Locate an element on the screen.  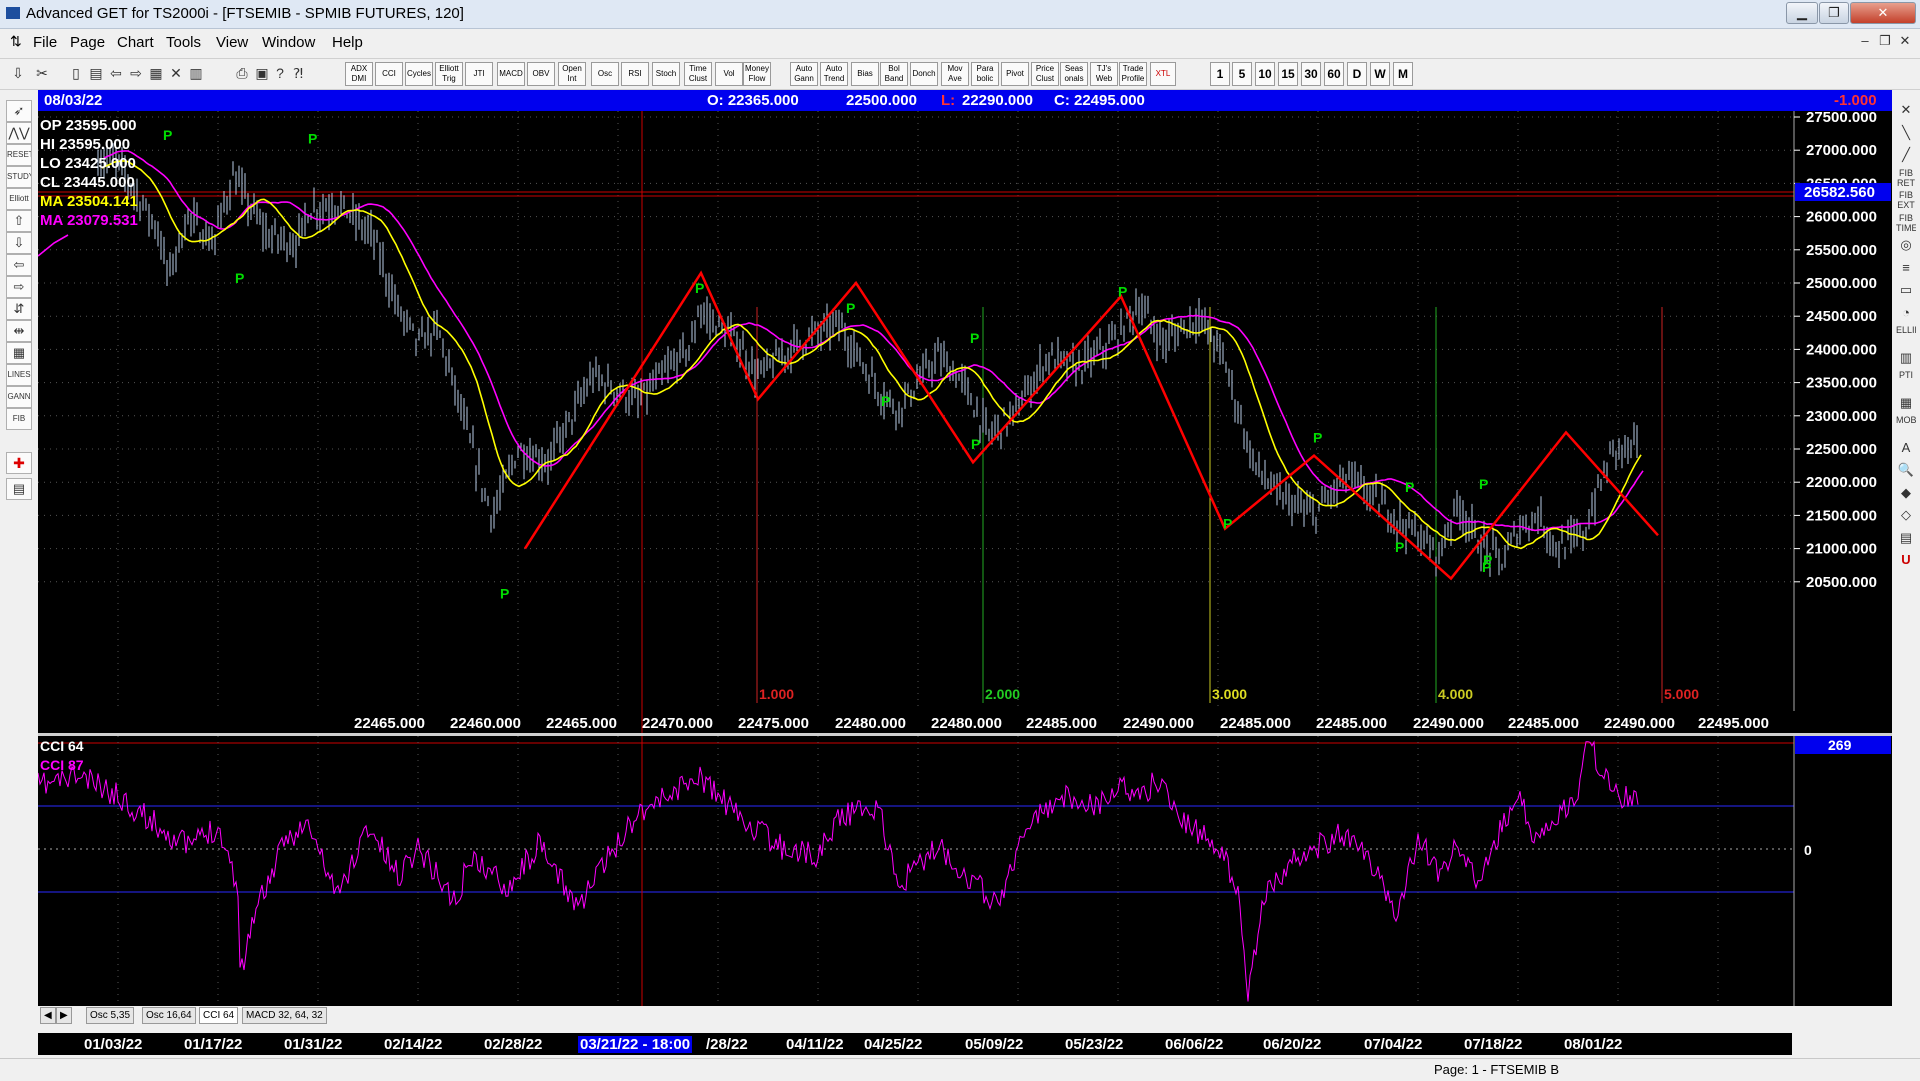
print-icon: ⎙ is located at coordinates (242, 73).